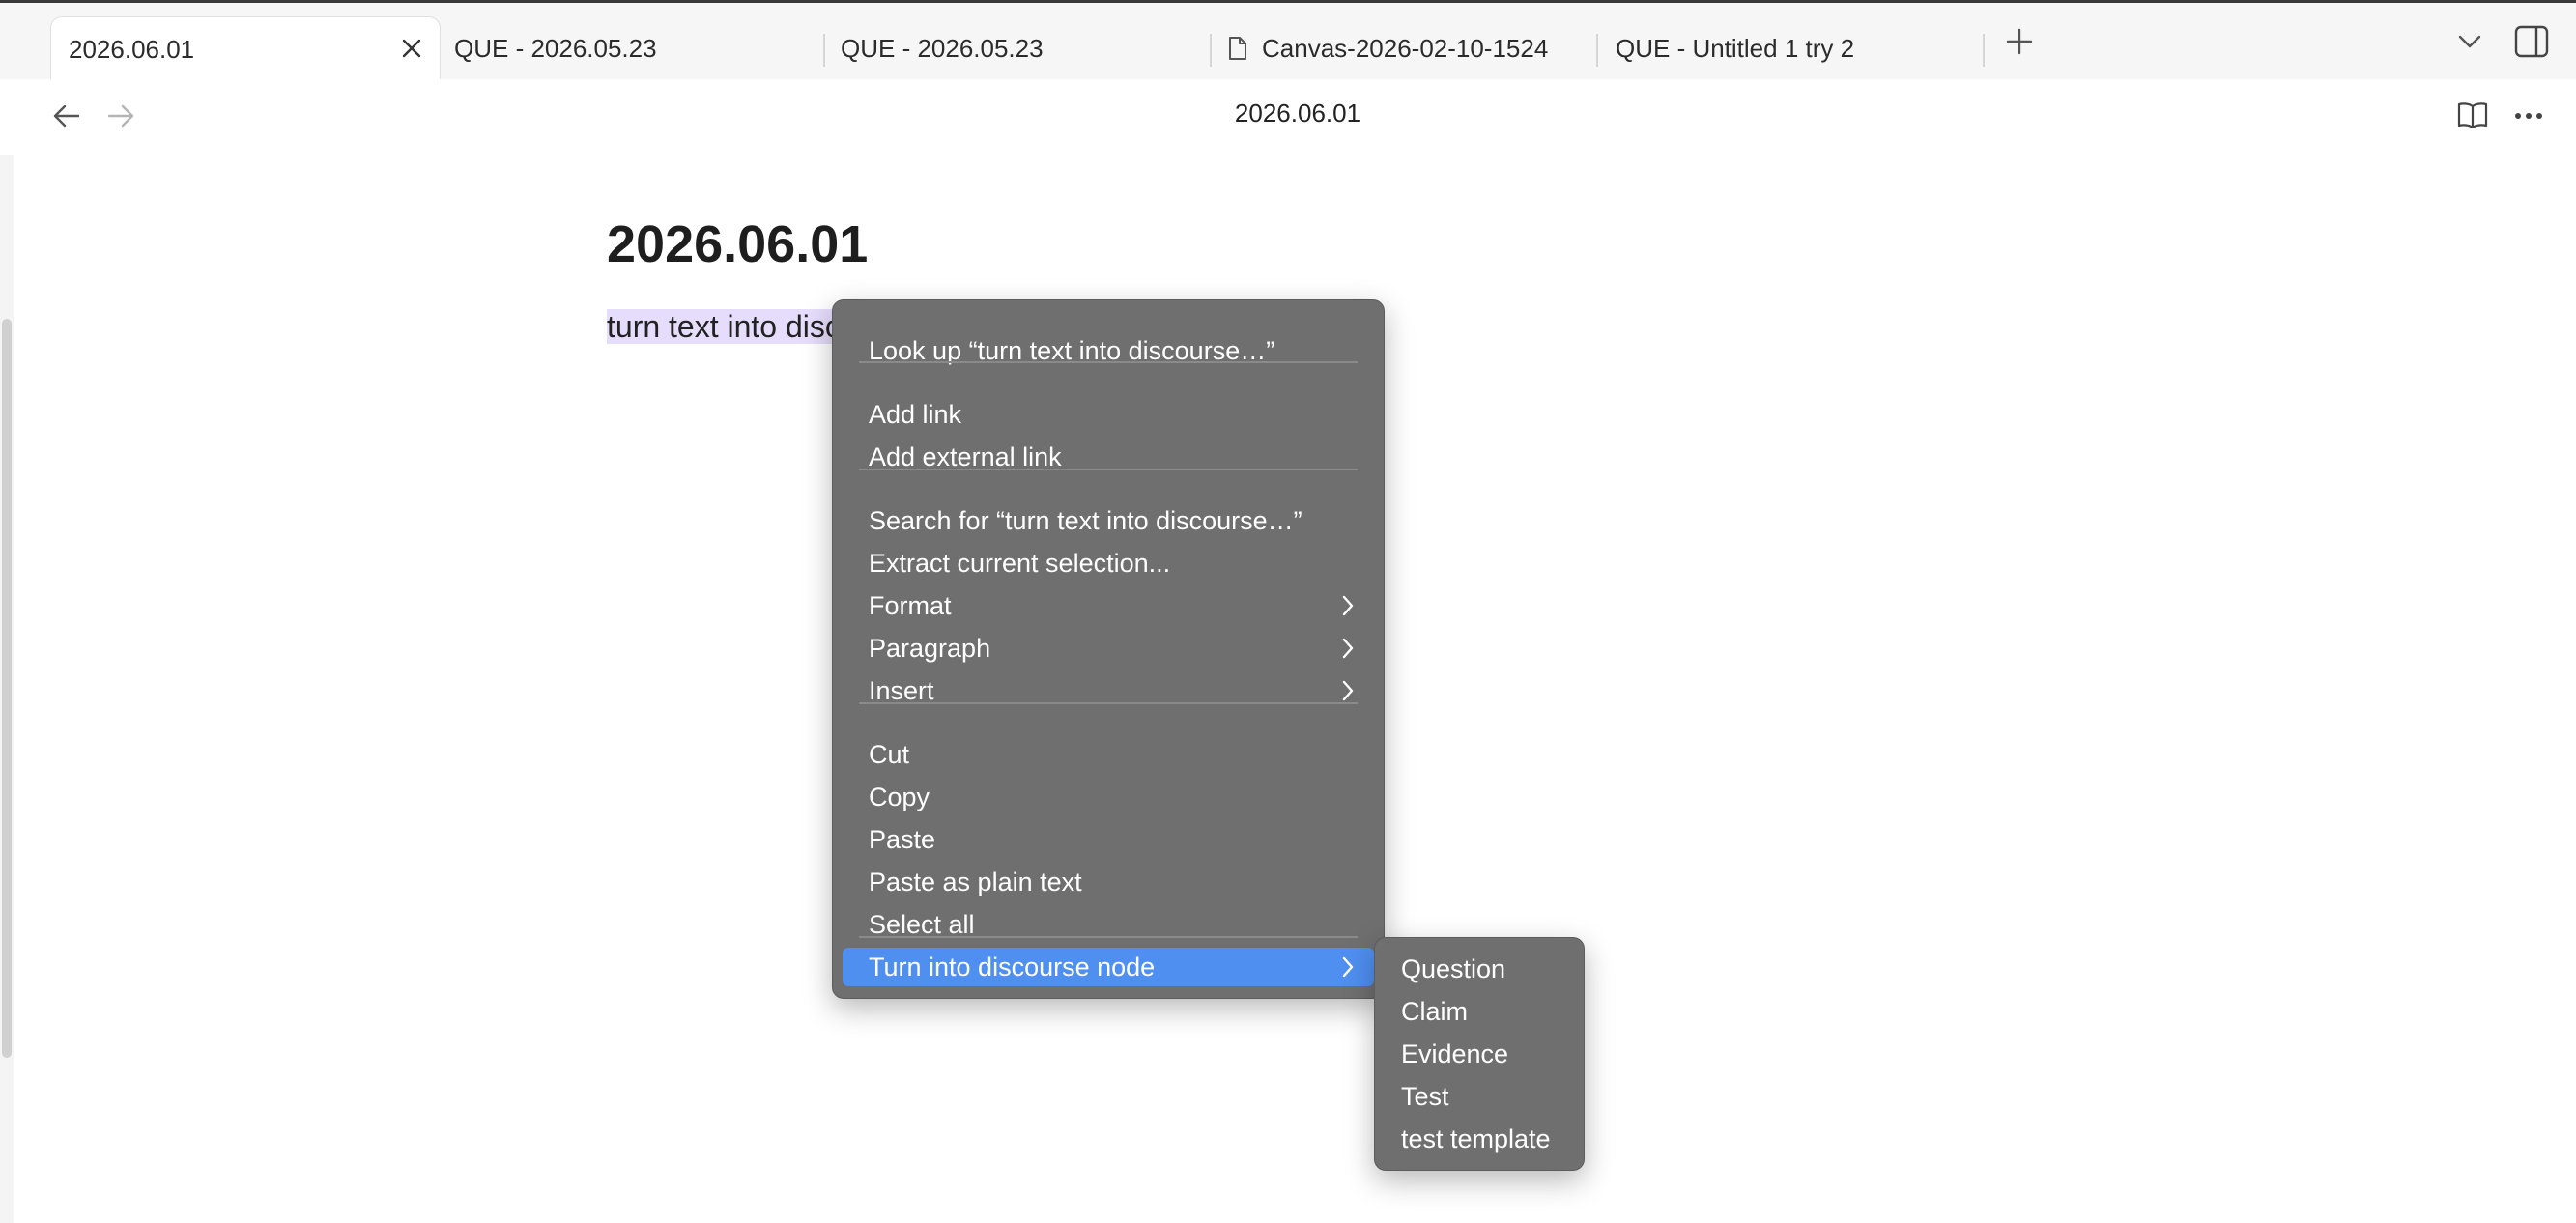 Image resolution: width=2576 pixels, height=1223 pixels. I want to click on reading-view-icon, so click(2473, 114).